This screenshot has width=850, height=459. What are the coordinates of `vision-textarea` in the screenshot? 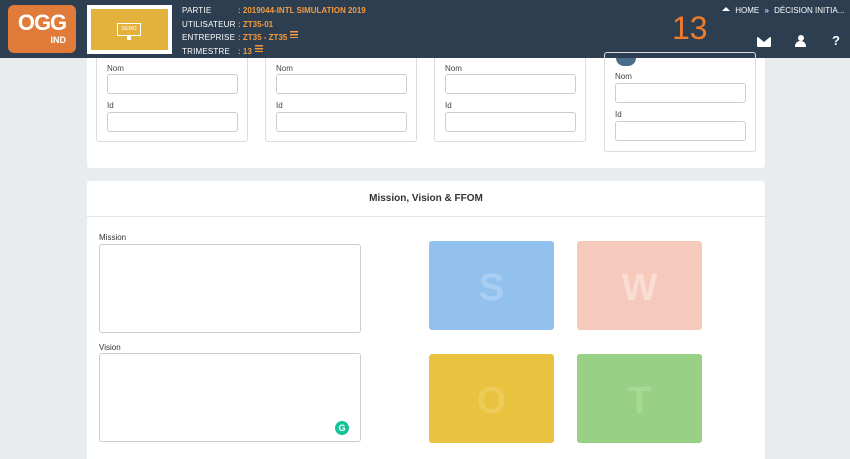 It's located at (230, 397).